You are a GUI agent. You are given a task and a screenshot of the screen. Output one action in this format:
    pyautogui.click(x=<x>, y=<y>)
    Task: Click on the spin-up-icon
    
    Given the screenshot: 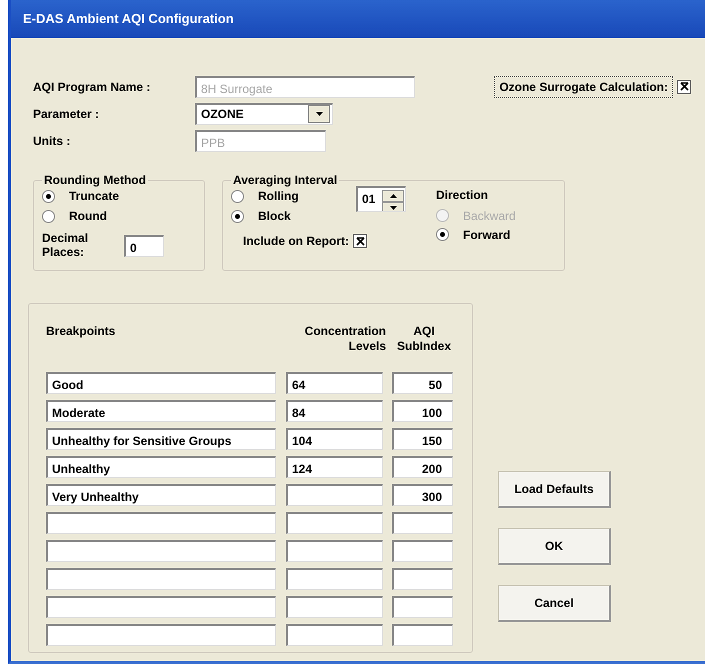 What is the action you would take?
    pyautogui.click(x=393, y=196)
    